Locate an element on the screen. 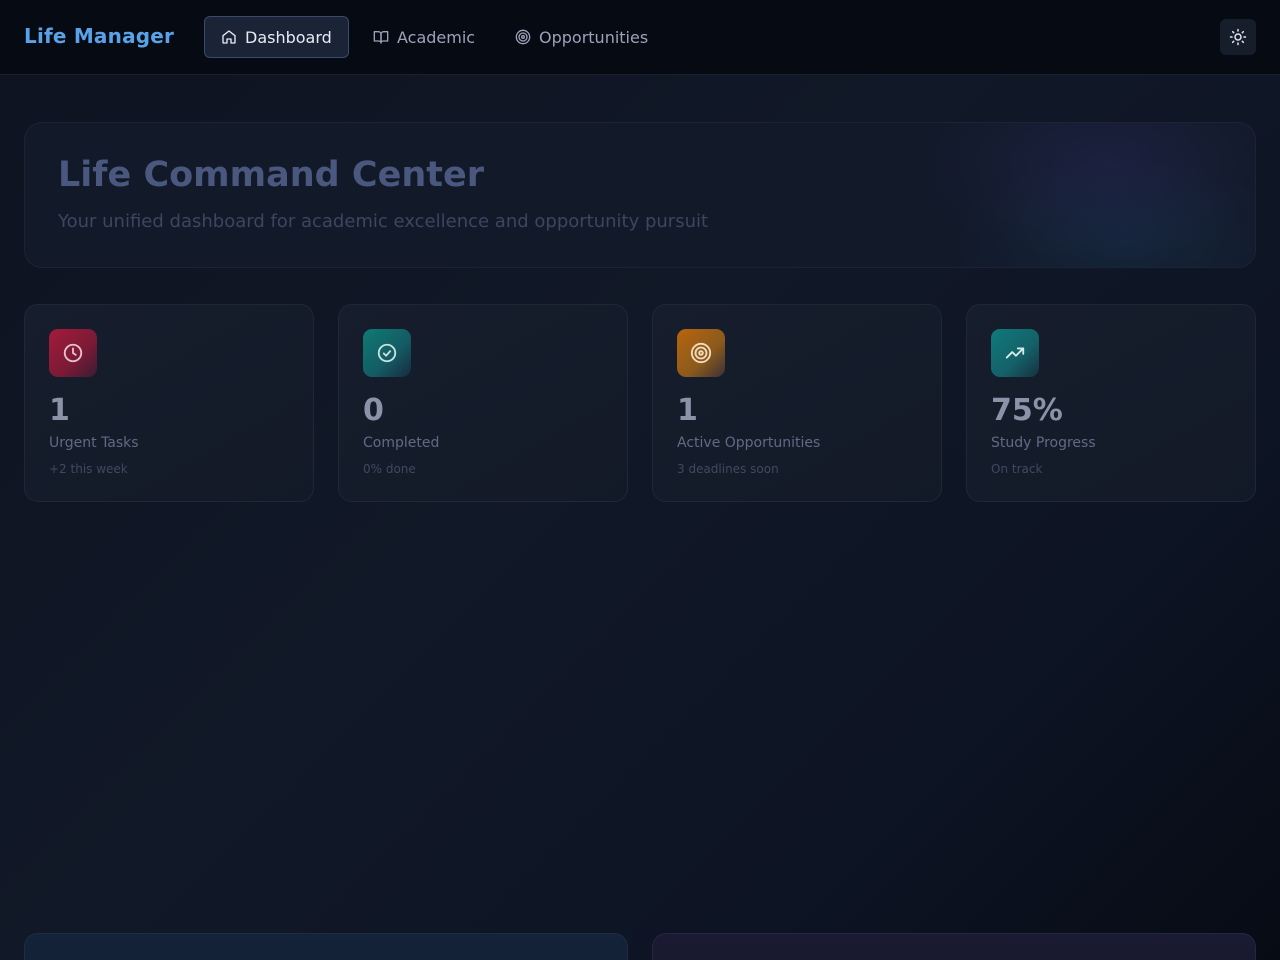 This screenshot has width=1280, height=960. nav-academic: Academic is located at coordinates (424, 37).